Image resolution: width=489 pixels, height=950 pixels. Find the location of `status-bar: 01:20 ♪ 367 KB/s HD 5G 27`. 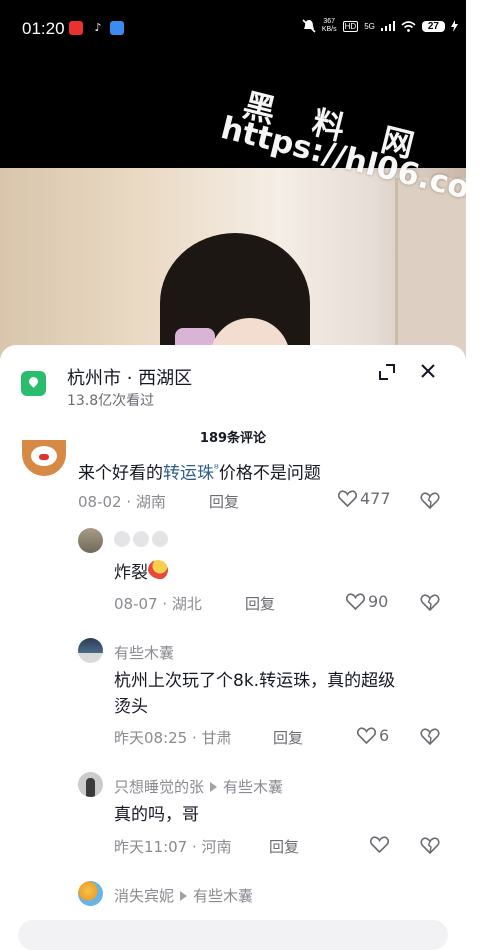

status-bar: 01:20 ♪ 367 KB/s HD 5G 27 is located at coordinates (233, 24).